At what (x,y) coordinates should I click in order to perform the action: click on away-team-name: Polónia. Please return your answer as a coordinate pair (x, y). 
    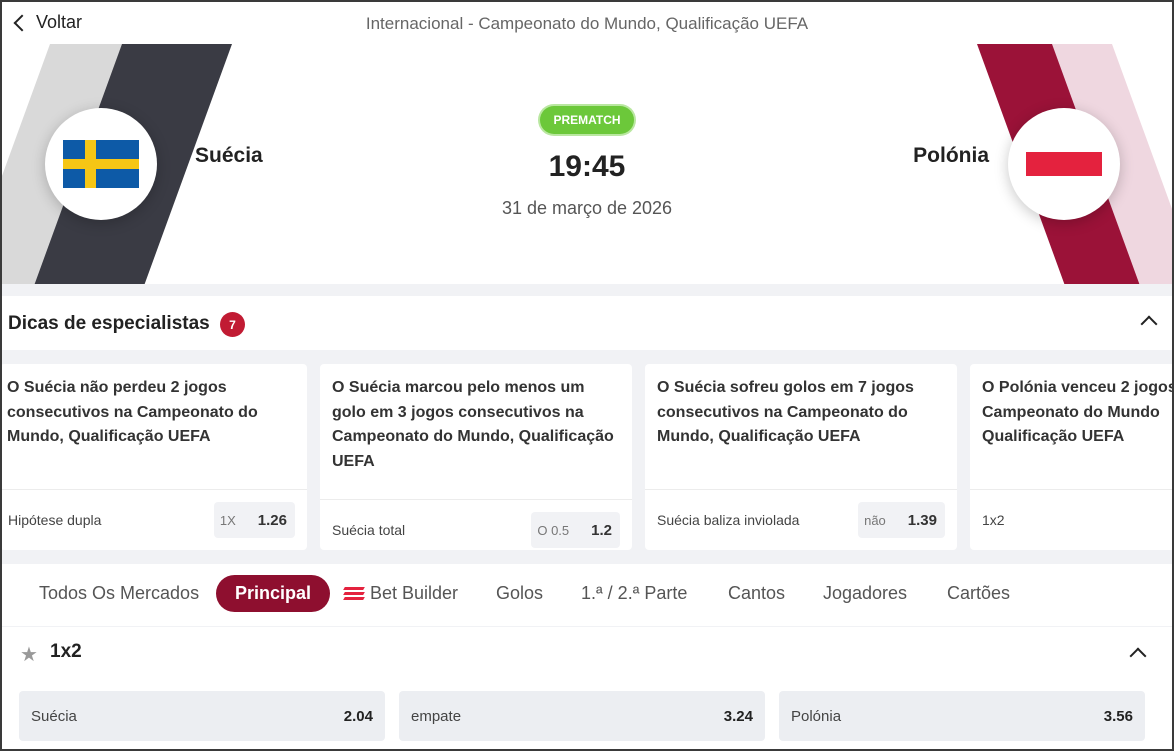
    Looking at the image, I should click on (951, 155).